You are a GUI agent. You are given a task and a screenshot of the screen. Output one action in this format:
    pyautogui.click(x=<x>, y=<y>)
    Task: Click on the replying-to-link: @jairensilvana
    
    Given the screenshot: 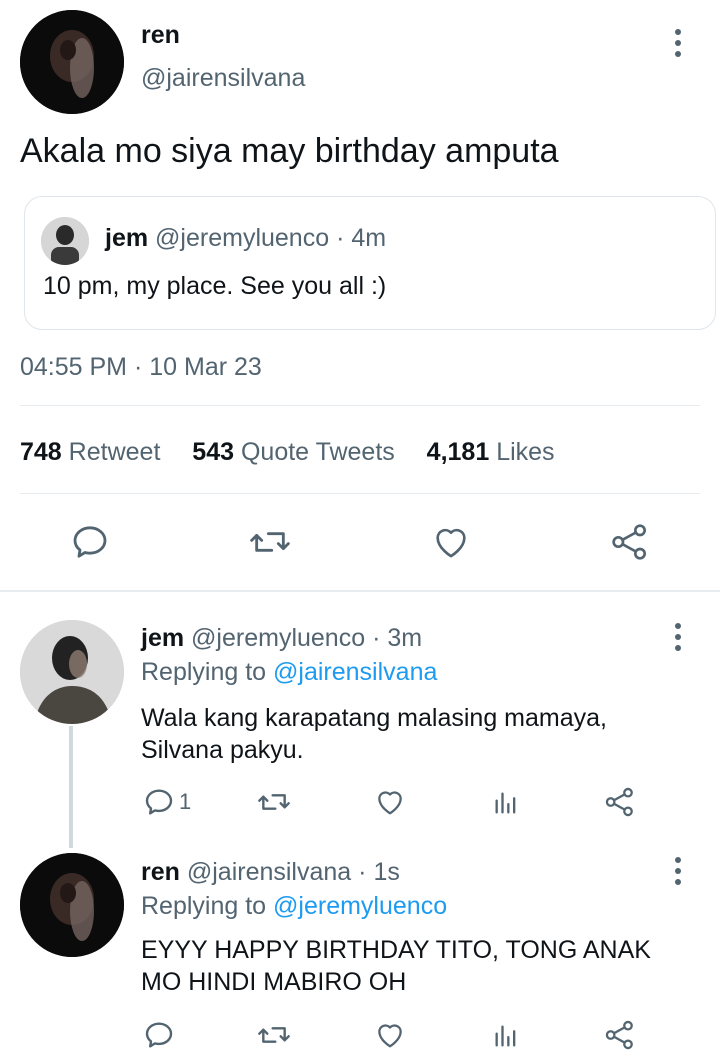 What is the action you would take?
    pyautogui.click(x=355, y=672)
    